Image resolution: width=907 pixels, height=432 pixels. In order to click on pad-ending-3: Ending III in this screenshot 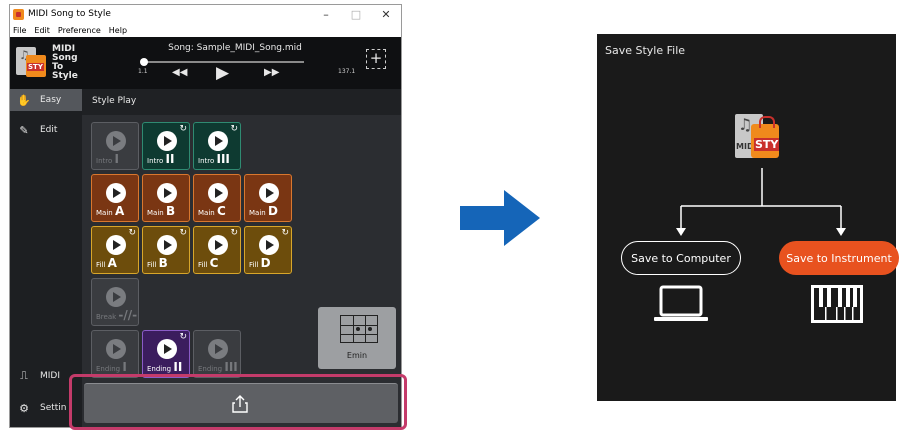, I will do `click(217, 354)`.